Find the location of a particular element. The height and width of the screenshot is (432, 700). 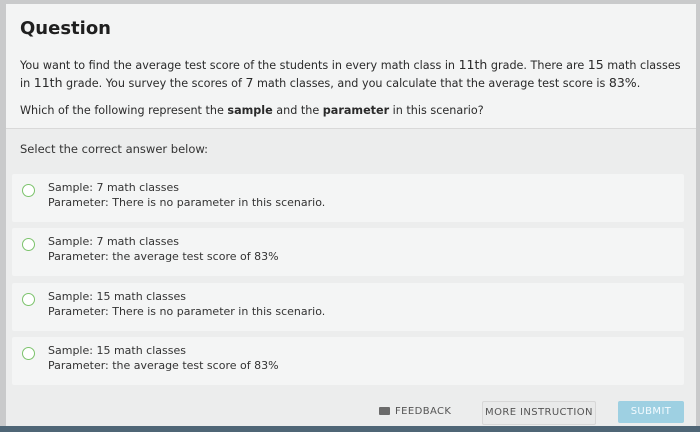

feedback-button: FEEDBACK is located at coordinates (415, 412).